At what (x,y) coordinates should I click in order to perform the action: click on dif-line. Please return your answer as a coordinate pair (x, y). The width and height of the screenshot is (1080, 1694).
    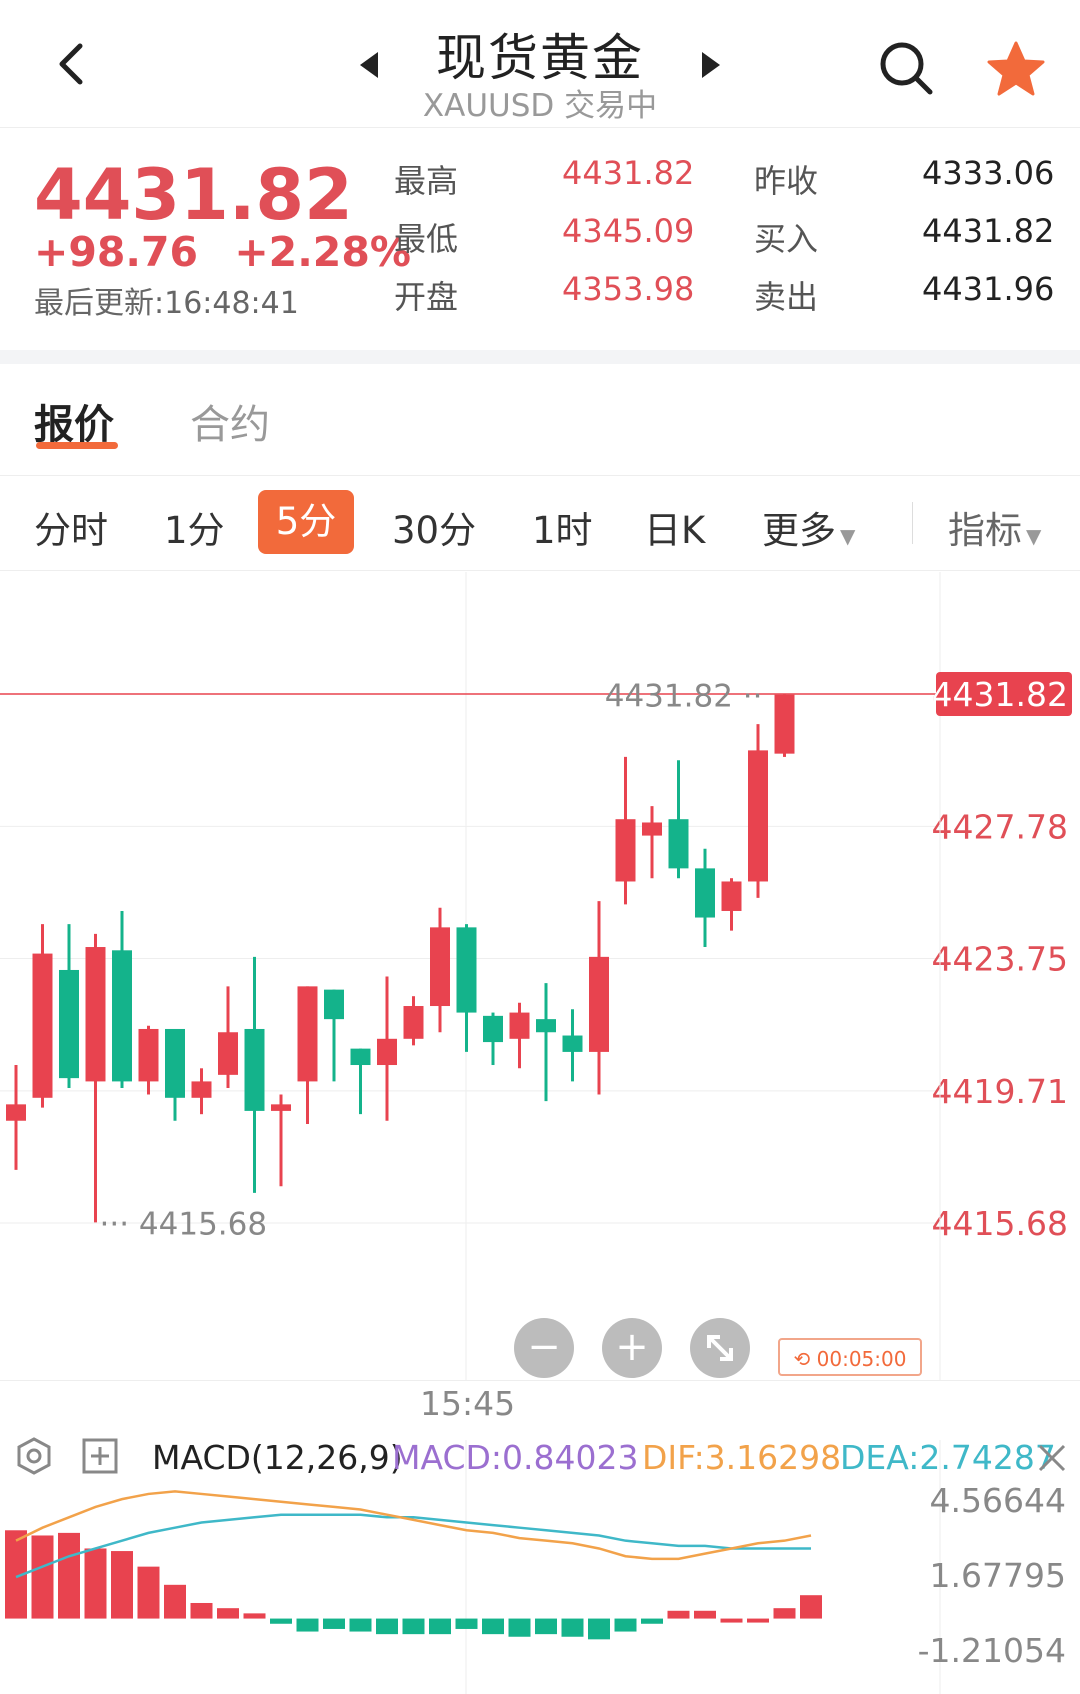
    Looking at the image, I should click on (413, 1525).